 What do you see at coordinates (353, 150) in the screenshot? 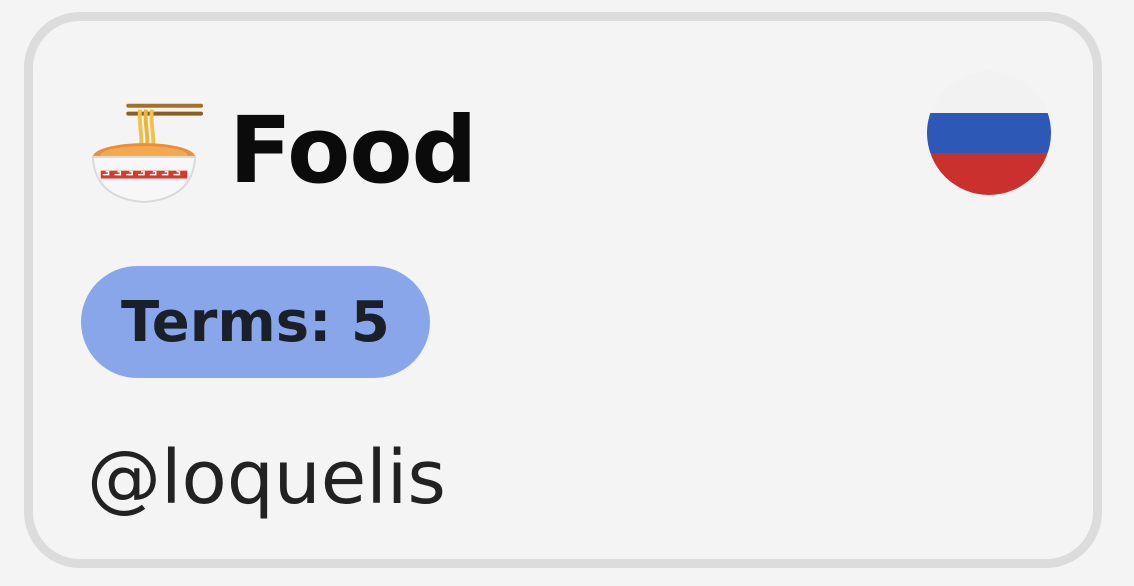
I see `deck-title: Food` at bounding box center [353, 150].